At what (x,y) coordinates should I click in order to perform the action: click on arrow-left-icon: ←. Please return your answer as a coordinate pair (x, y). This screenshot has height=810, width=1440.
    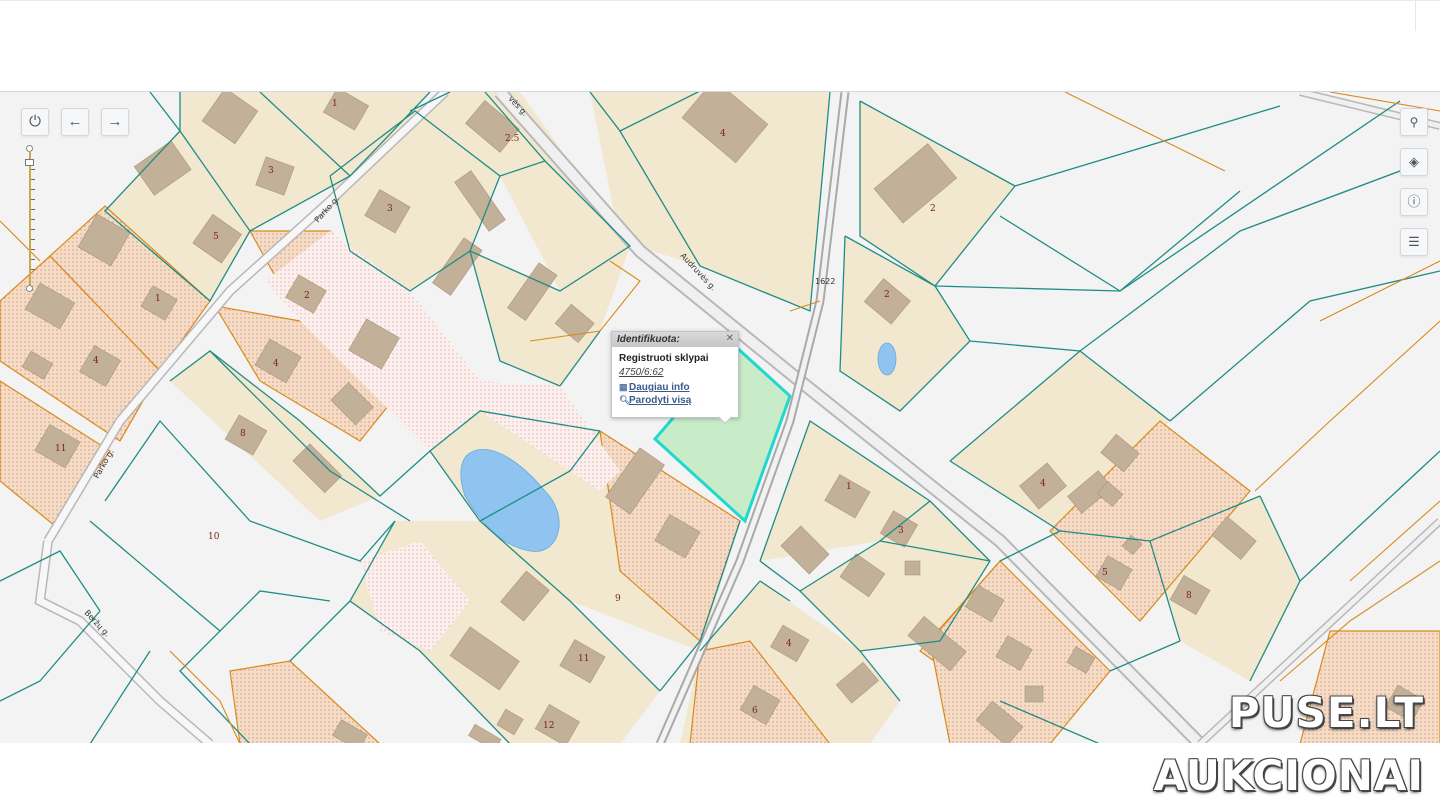
    Looking at the image, I should click on (75, 121).